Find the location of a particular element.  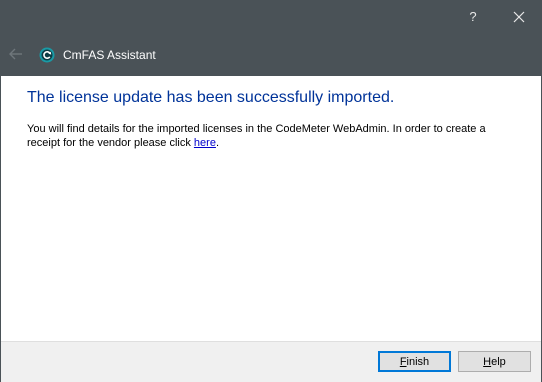

app-title: CmFAS Assistant is located at coordinates (109, 55).